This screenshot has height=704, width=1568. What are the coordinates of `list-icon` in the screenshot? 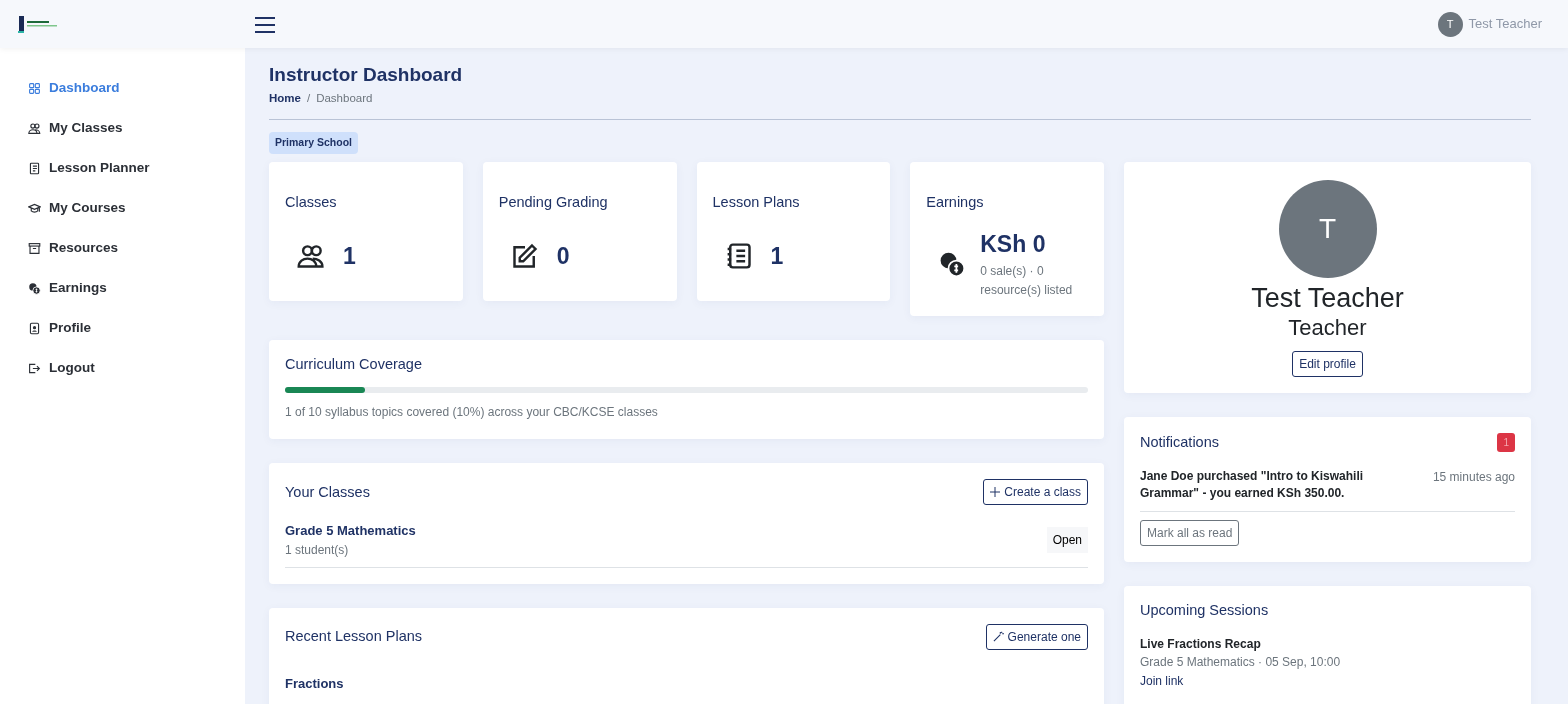 It's located at (34, 168).